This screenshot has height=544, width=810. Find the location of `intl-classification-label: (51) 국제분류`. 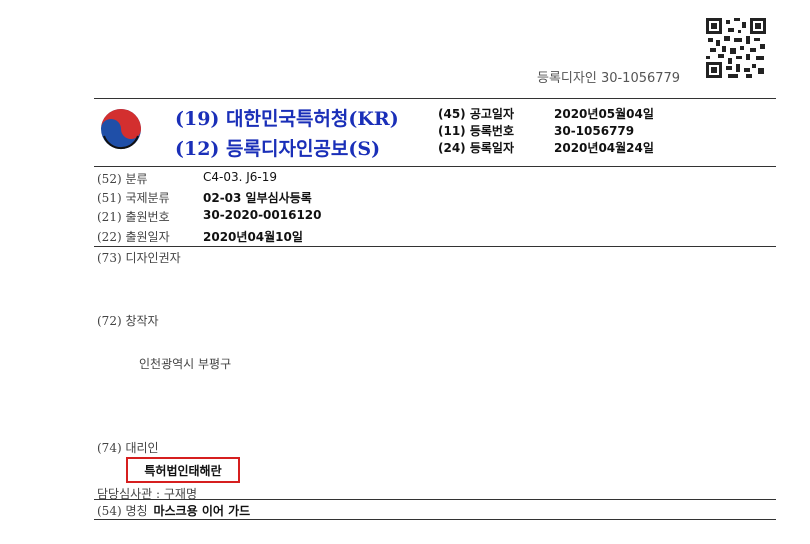

intl-classification-label: (51) 국제분류 is located at coordinates (133, 198).